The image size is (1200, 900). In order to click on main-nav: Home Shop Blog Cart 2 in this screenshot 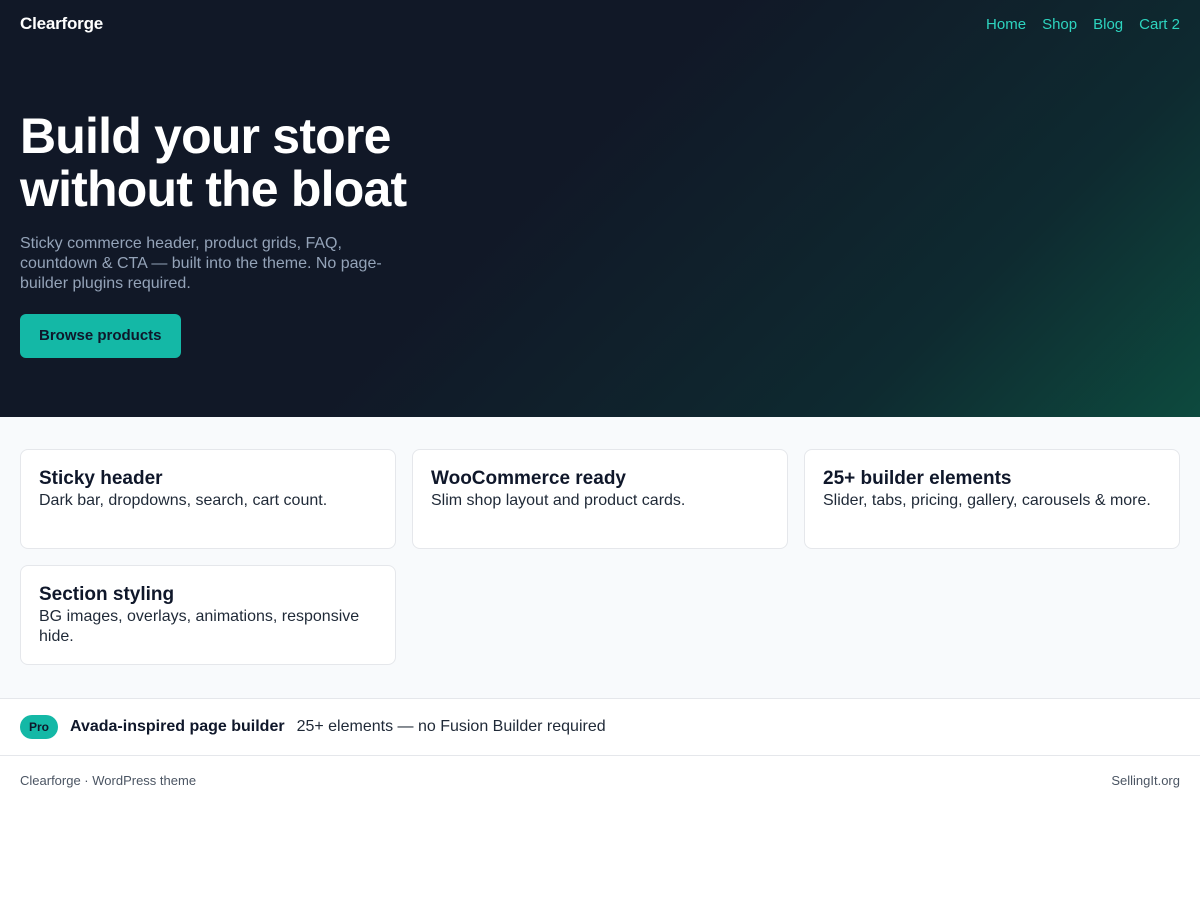, I will do `click(1083, 24)`.